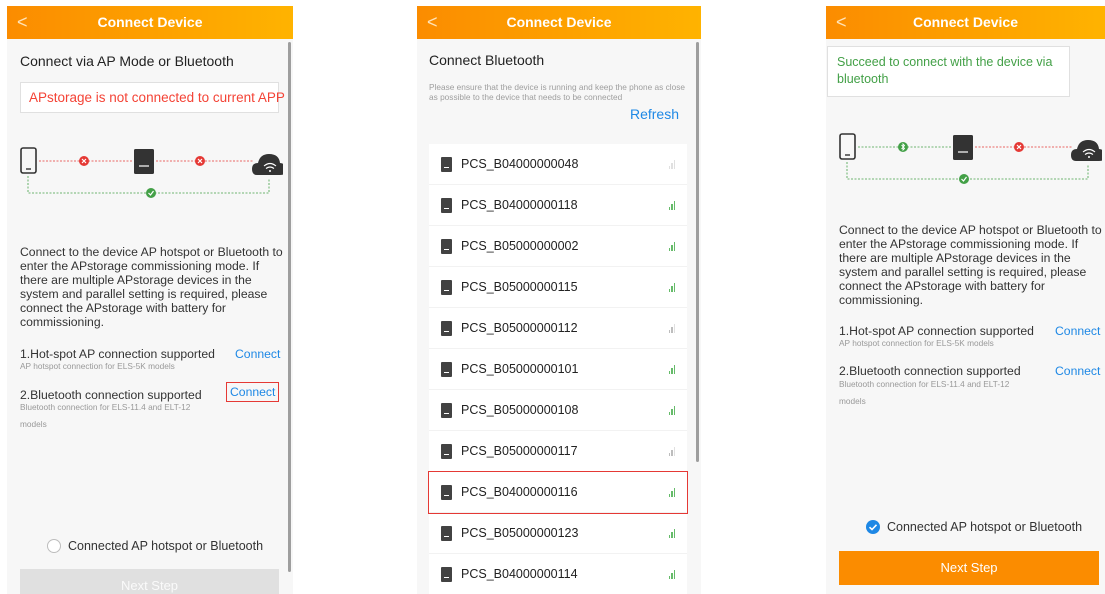  What do you see at coordinates (520, 246) in the screenshot?
I see `device-name: PCS_B05000000002` at bounding box center [520, 246].